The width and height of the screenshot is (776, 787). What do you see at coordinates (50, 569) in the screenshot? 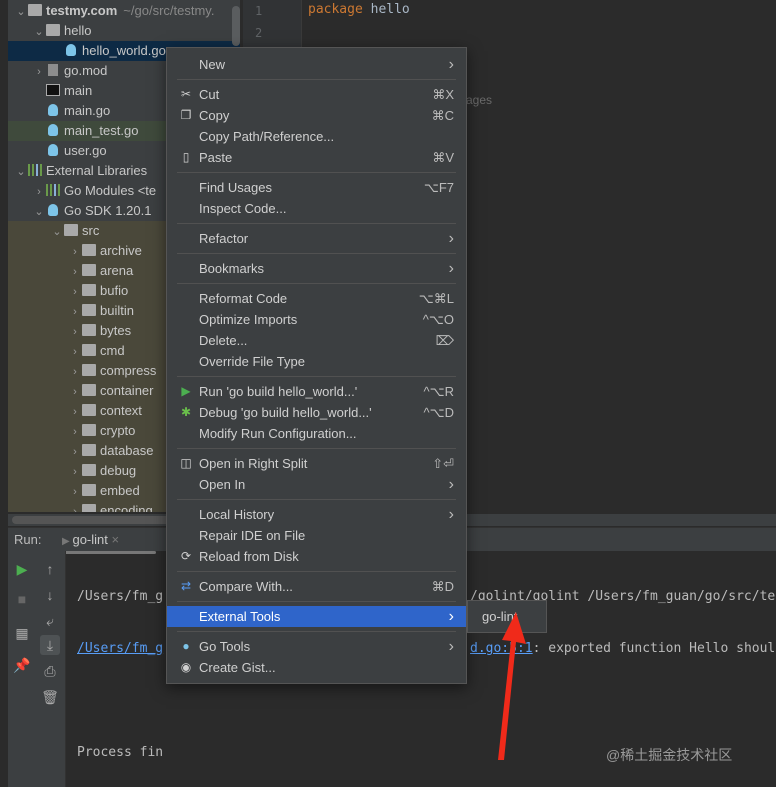
I see `up-arrow-icon: ↑` at bounding box center [50, 569].